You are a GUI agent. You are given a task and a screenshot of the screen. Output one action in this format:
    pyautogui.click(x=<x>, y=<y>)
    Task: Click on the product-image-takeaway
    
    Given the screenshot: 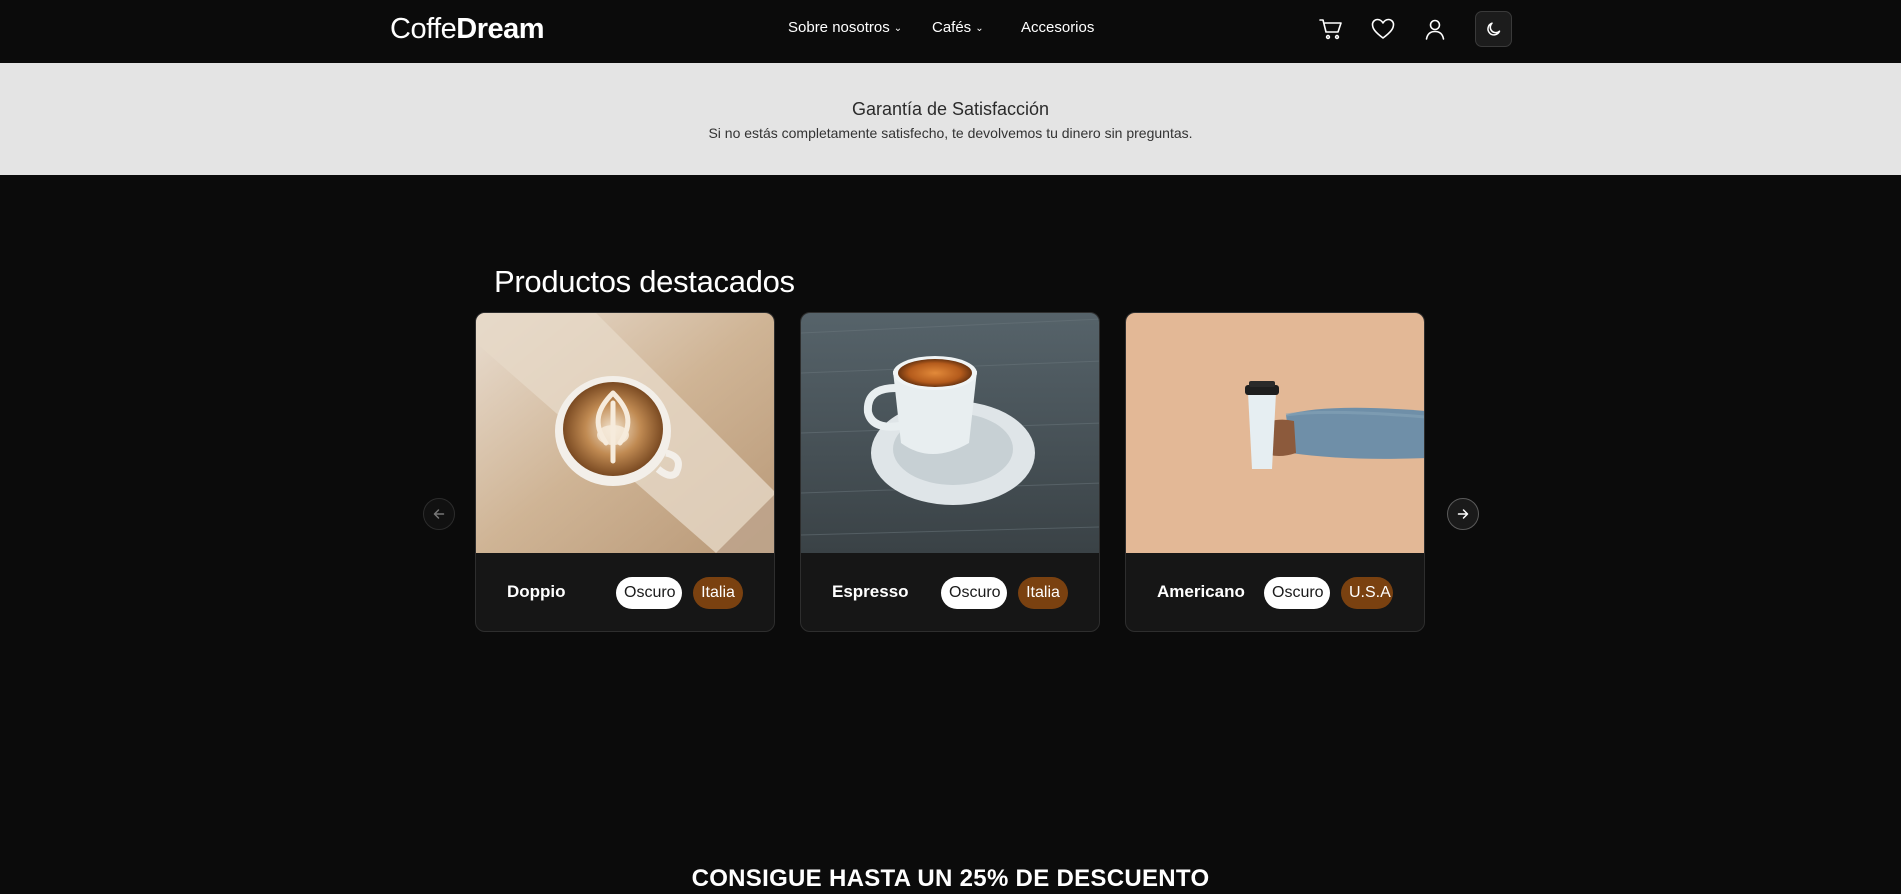 What is the action you would take?
    pyautogui.click(x=1275, y=433)
    